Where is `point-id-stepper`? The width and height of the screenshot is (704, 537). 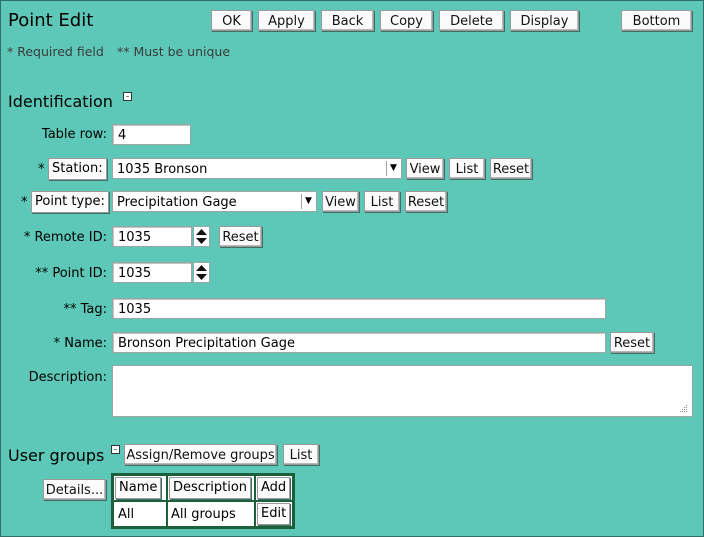 point-id-stepper is located at coordinates (201, 272).